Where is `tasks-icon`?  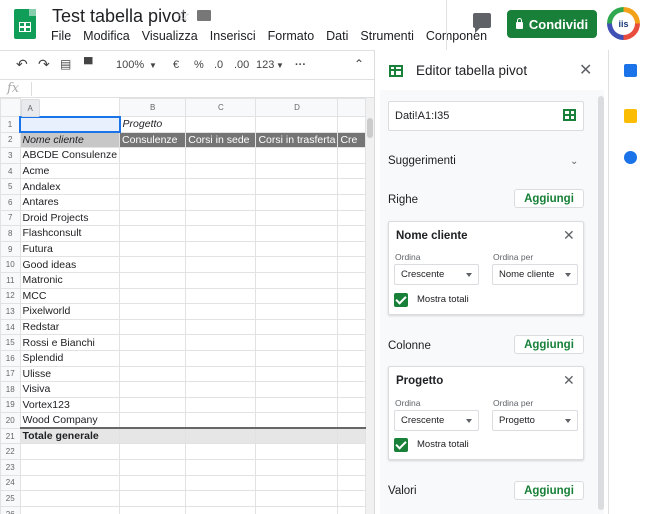 tasks-icon is located at coordinates (630, 157).